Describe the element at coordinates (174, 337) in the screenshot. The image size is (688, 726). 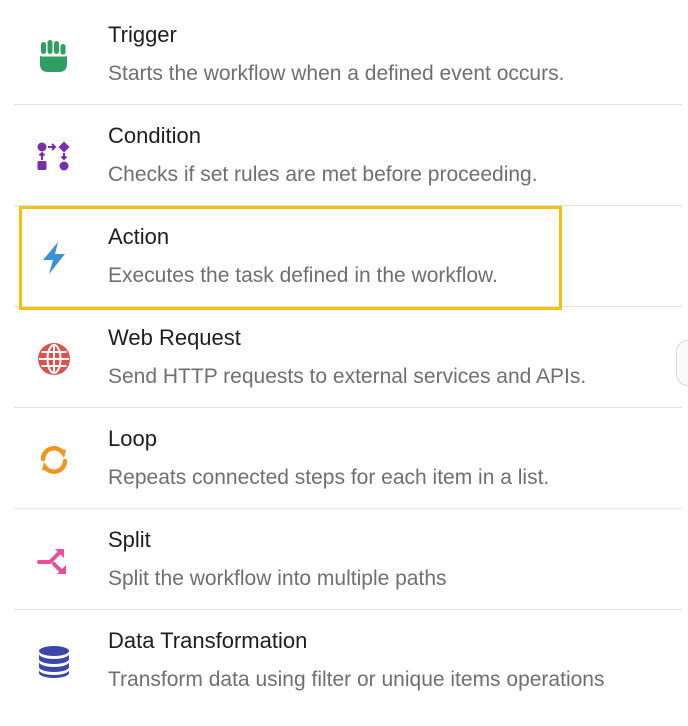
I see `item-title: Web Request` at that location.